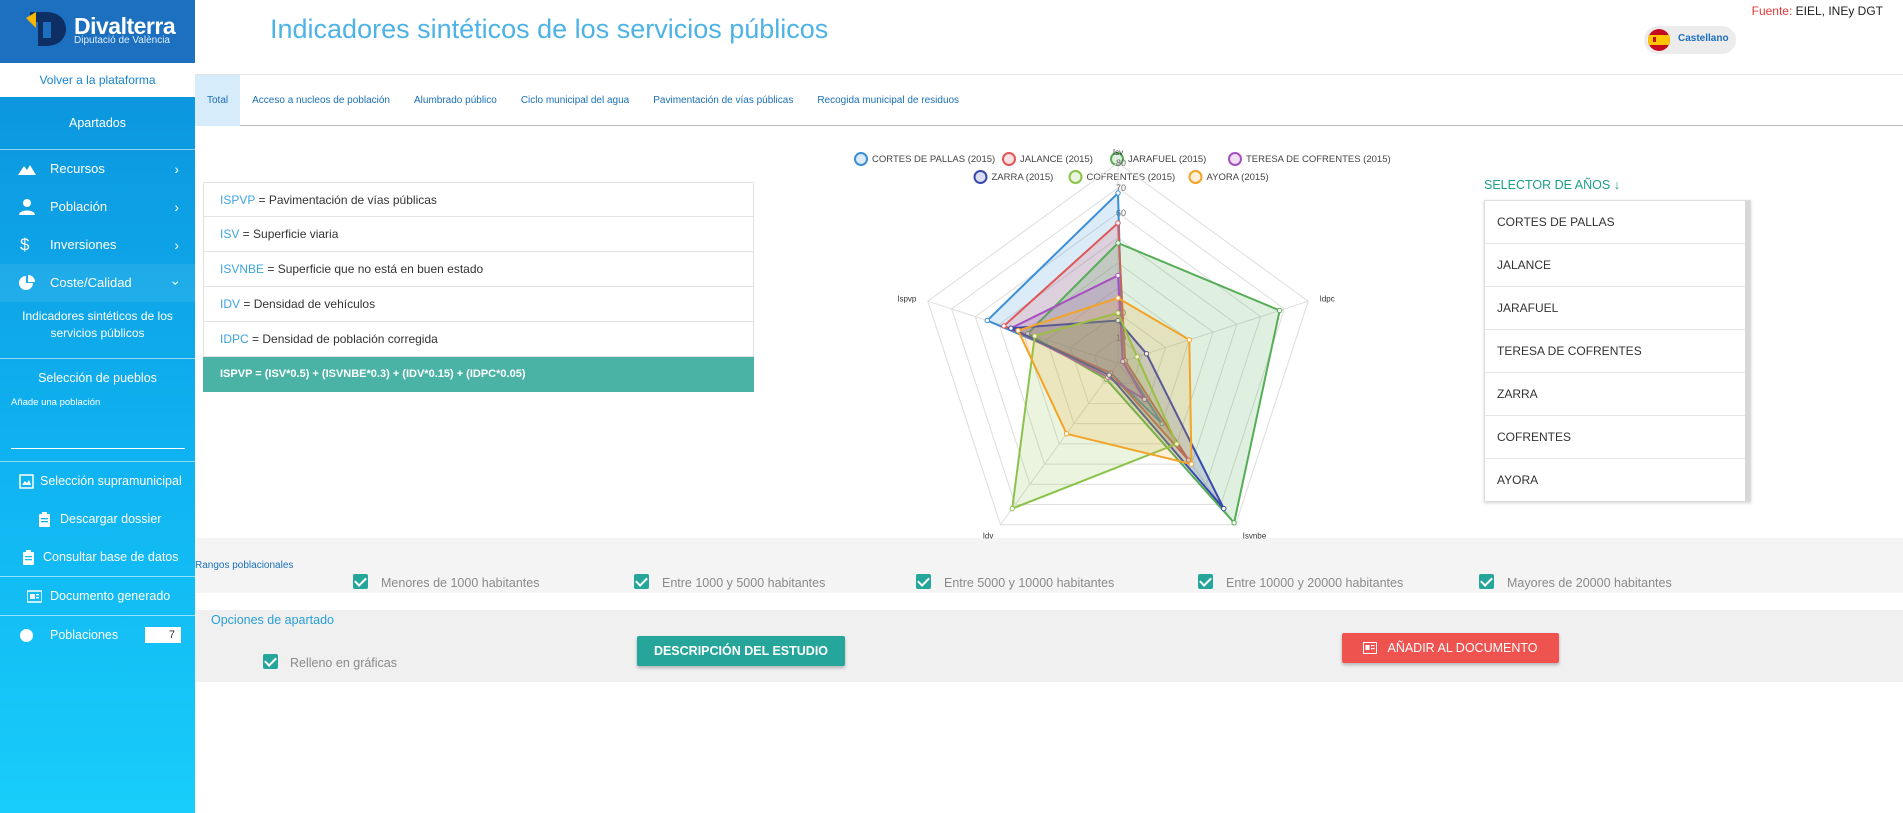 The image size is (1903, 813). What do you see at coordinates (97, 207) in the screenshot?
I see `sidebar-item-poblacion: Población ›` at bounding box center [97, 207].